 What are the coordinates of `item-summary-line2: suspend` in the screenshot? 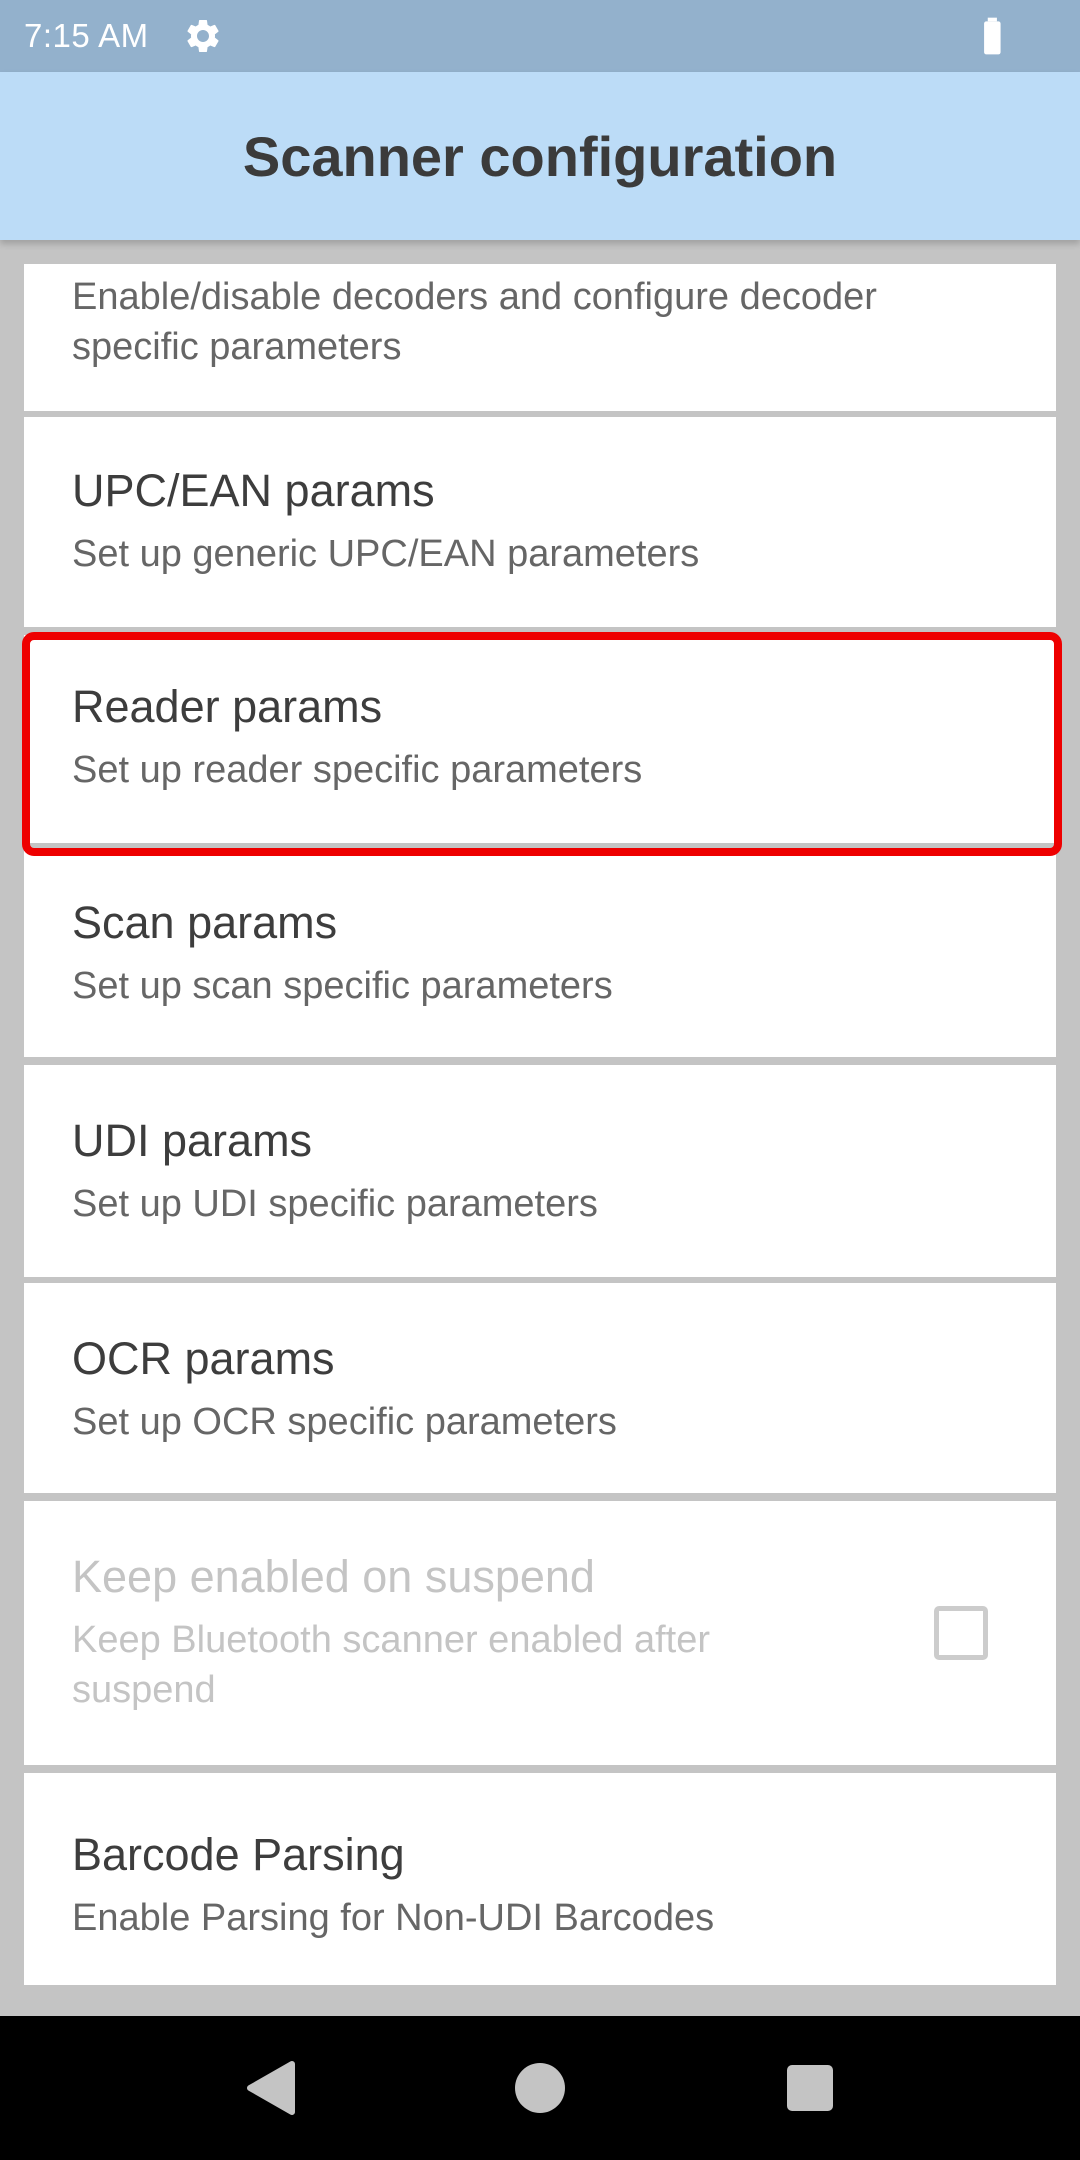 It's located at (144, 1690).